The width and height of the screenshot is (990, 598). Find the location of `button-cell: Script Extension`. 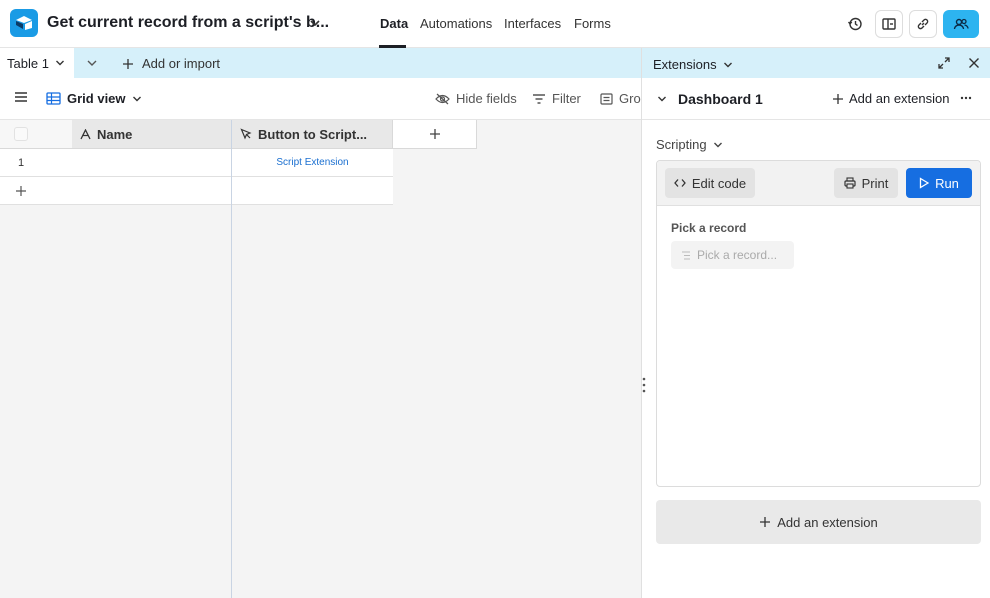

button-cell: Script Extension is located at coordinates (312, 163).